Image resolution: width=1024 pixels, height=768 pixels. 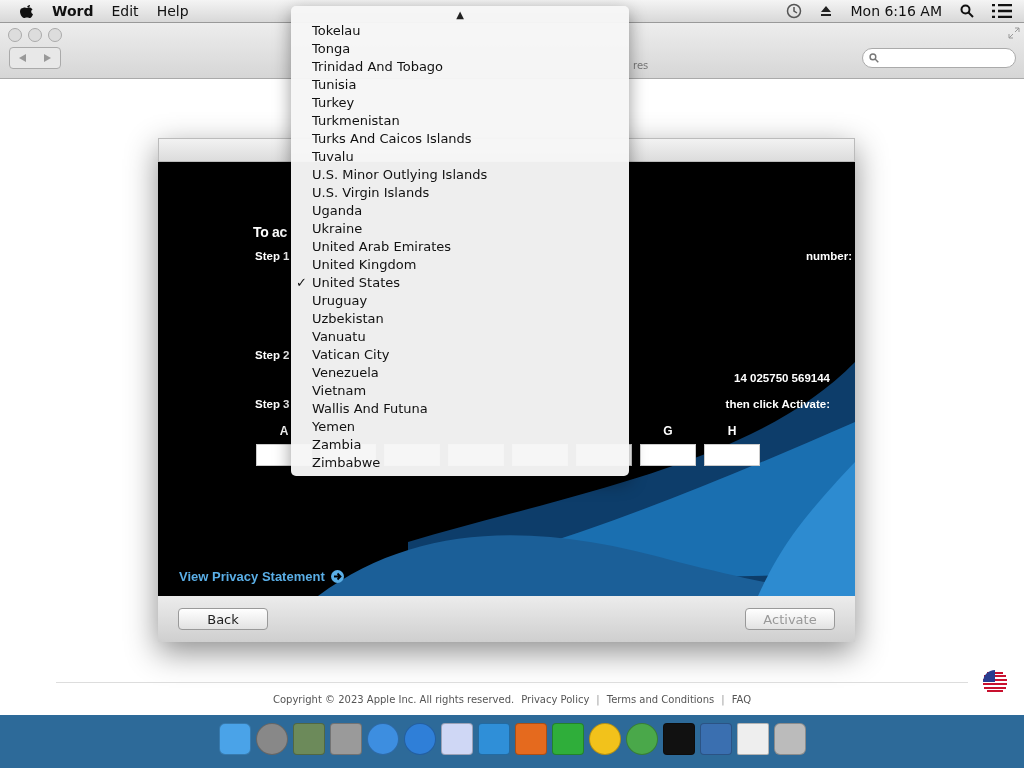 I want to click on menu-item: Tuvalu, so click(x=460, y=157).